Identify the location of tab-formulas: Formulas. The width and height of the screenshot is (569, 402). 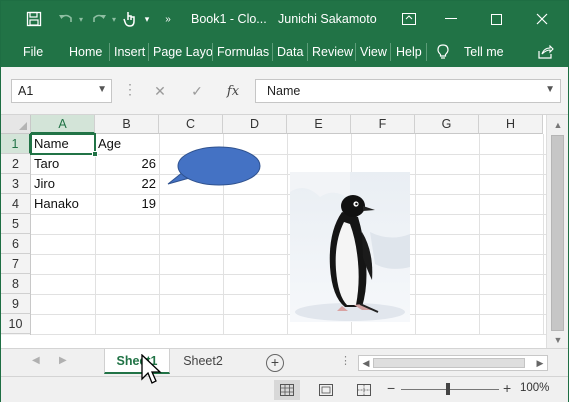
(243, 52).